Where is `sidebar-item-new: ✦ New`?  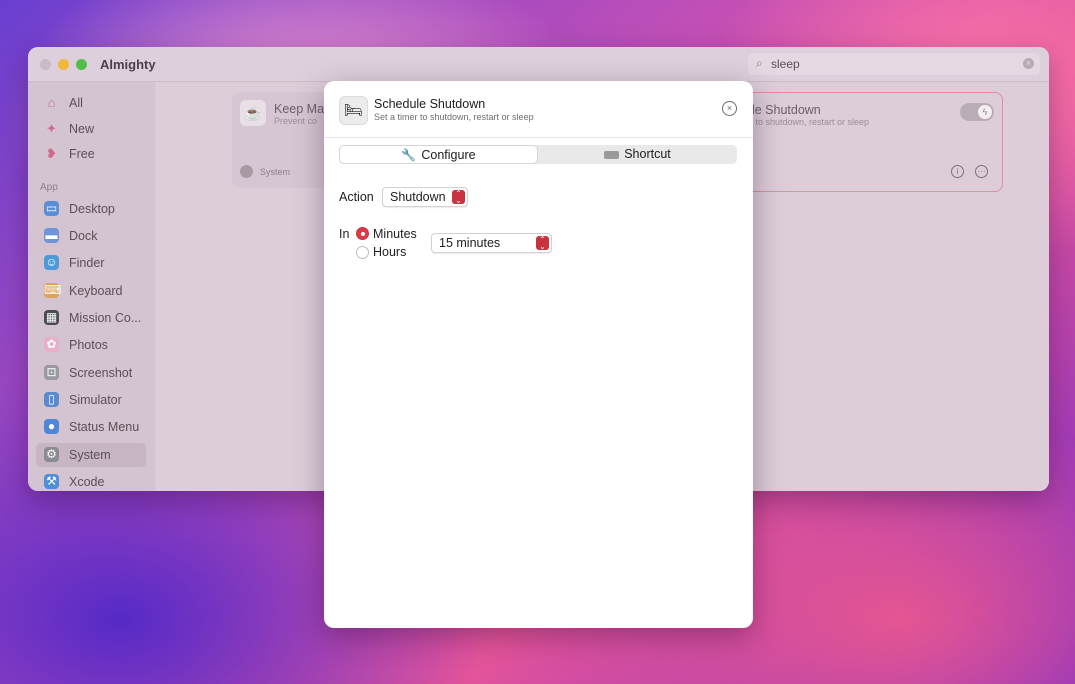 sidebar-item-new: ✦ New is located at coordinates (91, 129).